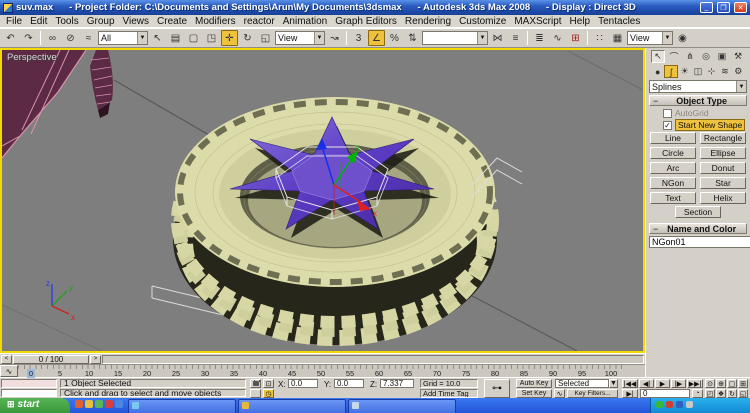 The image size is (750, 413). I want to click on undo-icon: ↶, so click(10, 38).